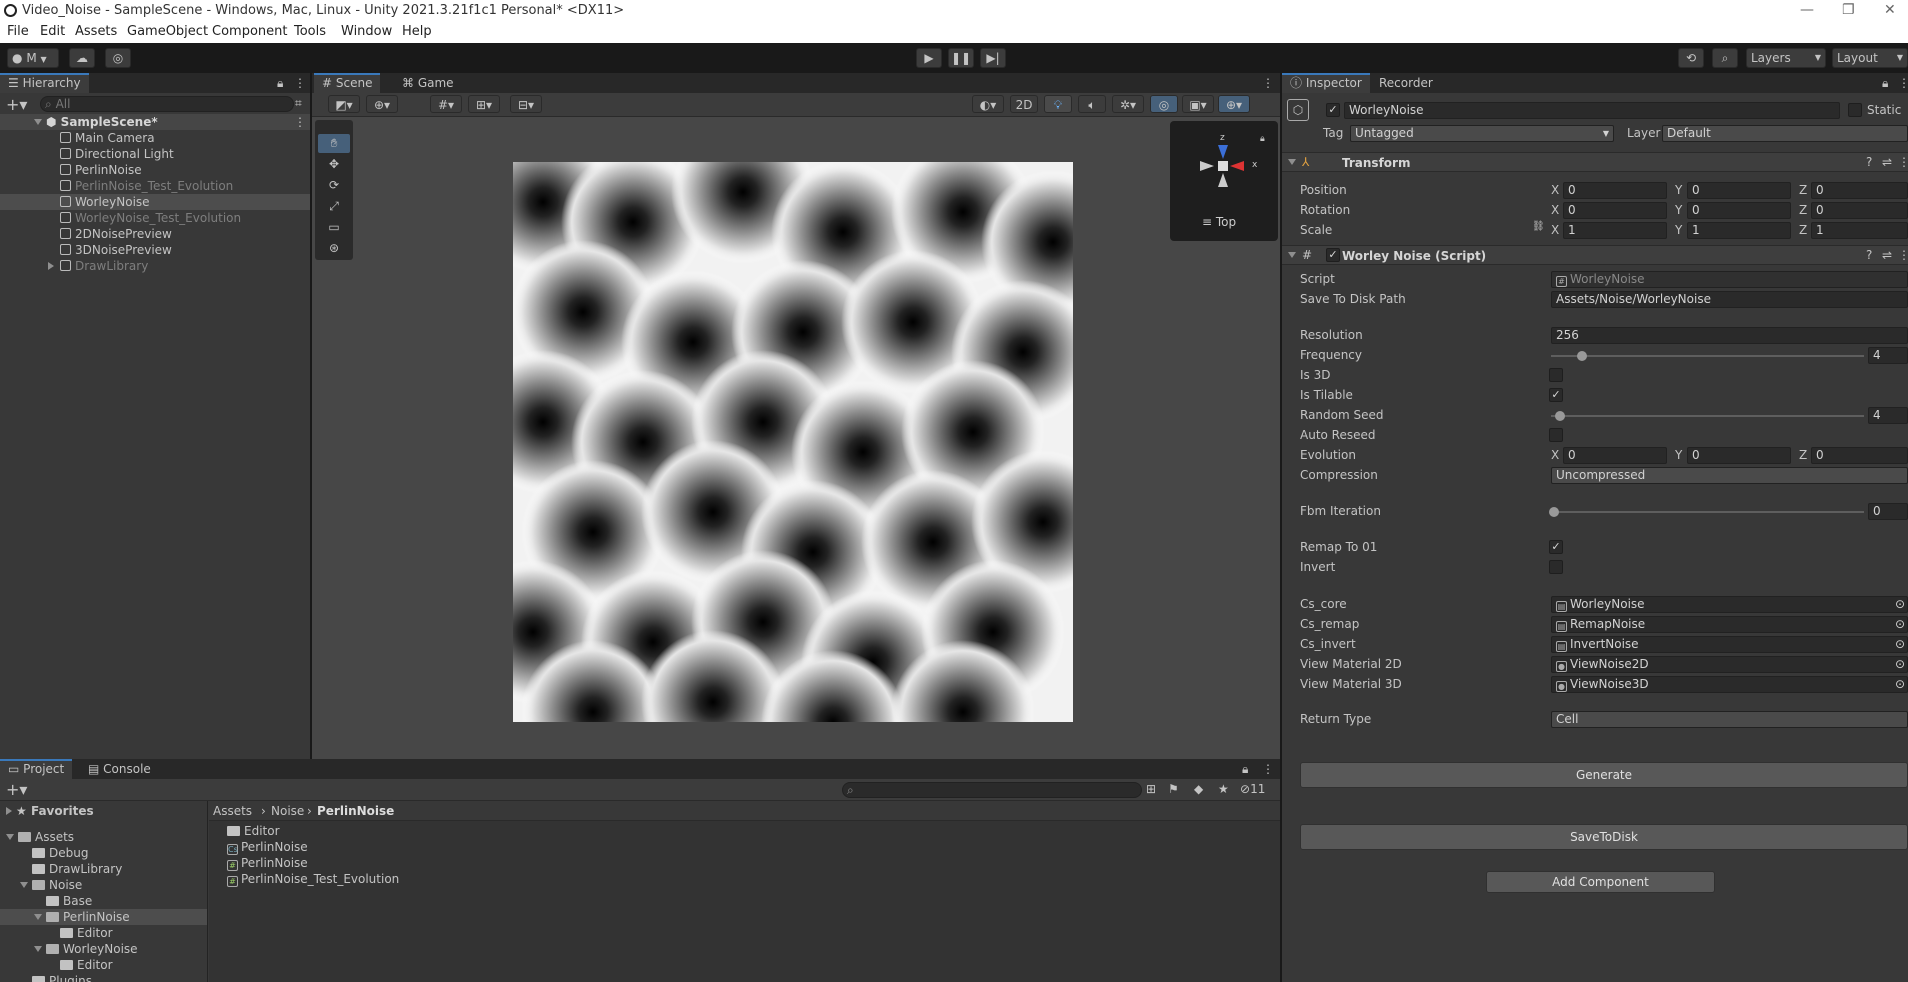  I want to click on remap-checkbox: ✓, so click(1556, 547).